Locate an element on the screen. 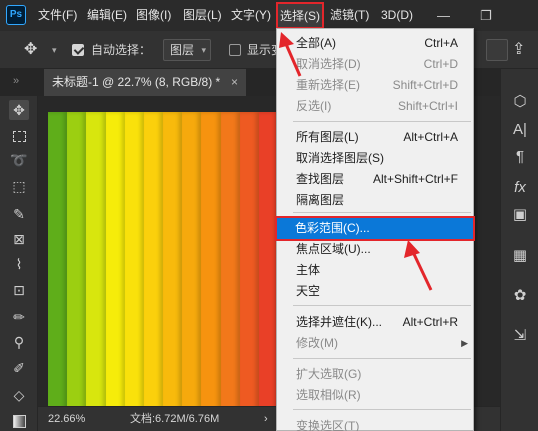 The image size is (538, 431). healing-brush-icon: ⊡ is located at coordinates (19, 290).